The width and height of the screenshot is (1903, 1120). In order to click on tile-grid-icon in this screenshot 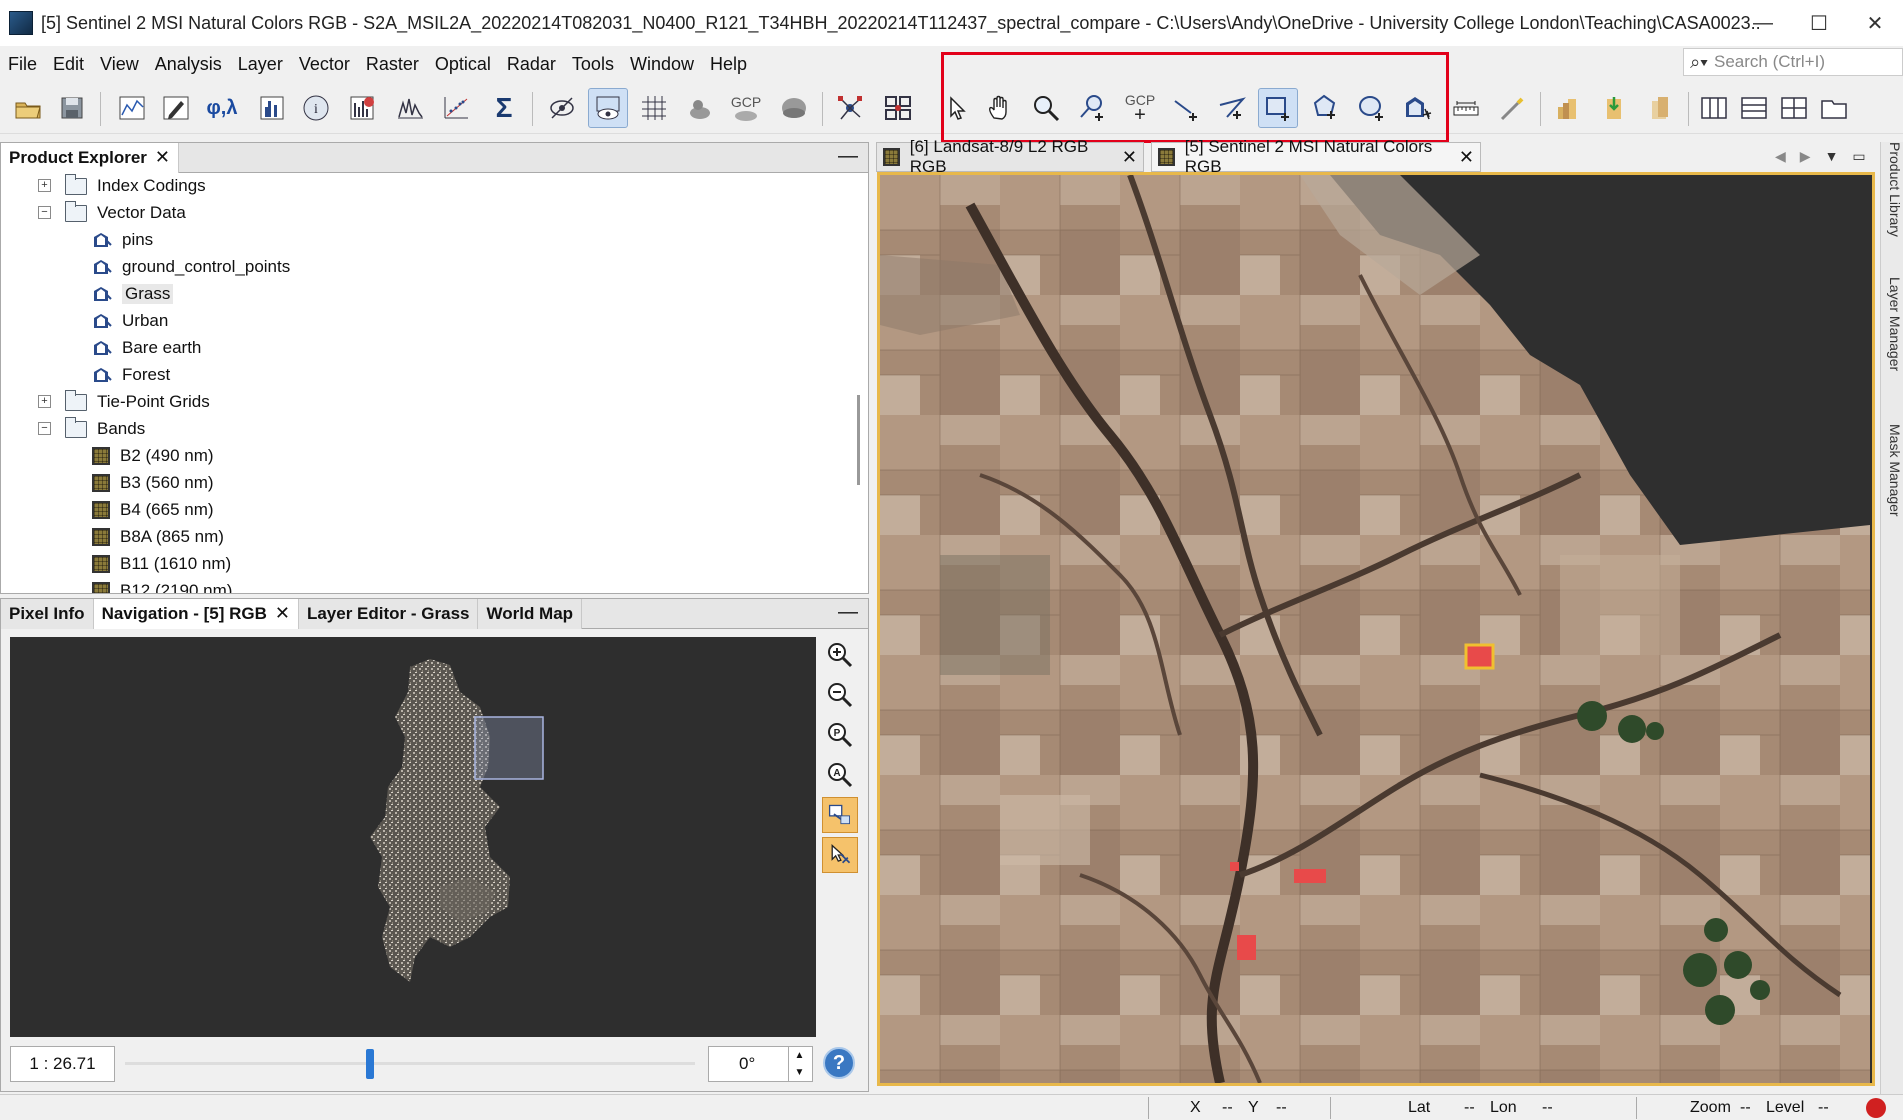, I will do `click(1794, 108)`.